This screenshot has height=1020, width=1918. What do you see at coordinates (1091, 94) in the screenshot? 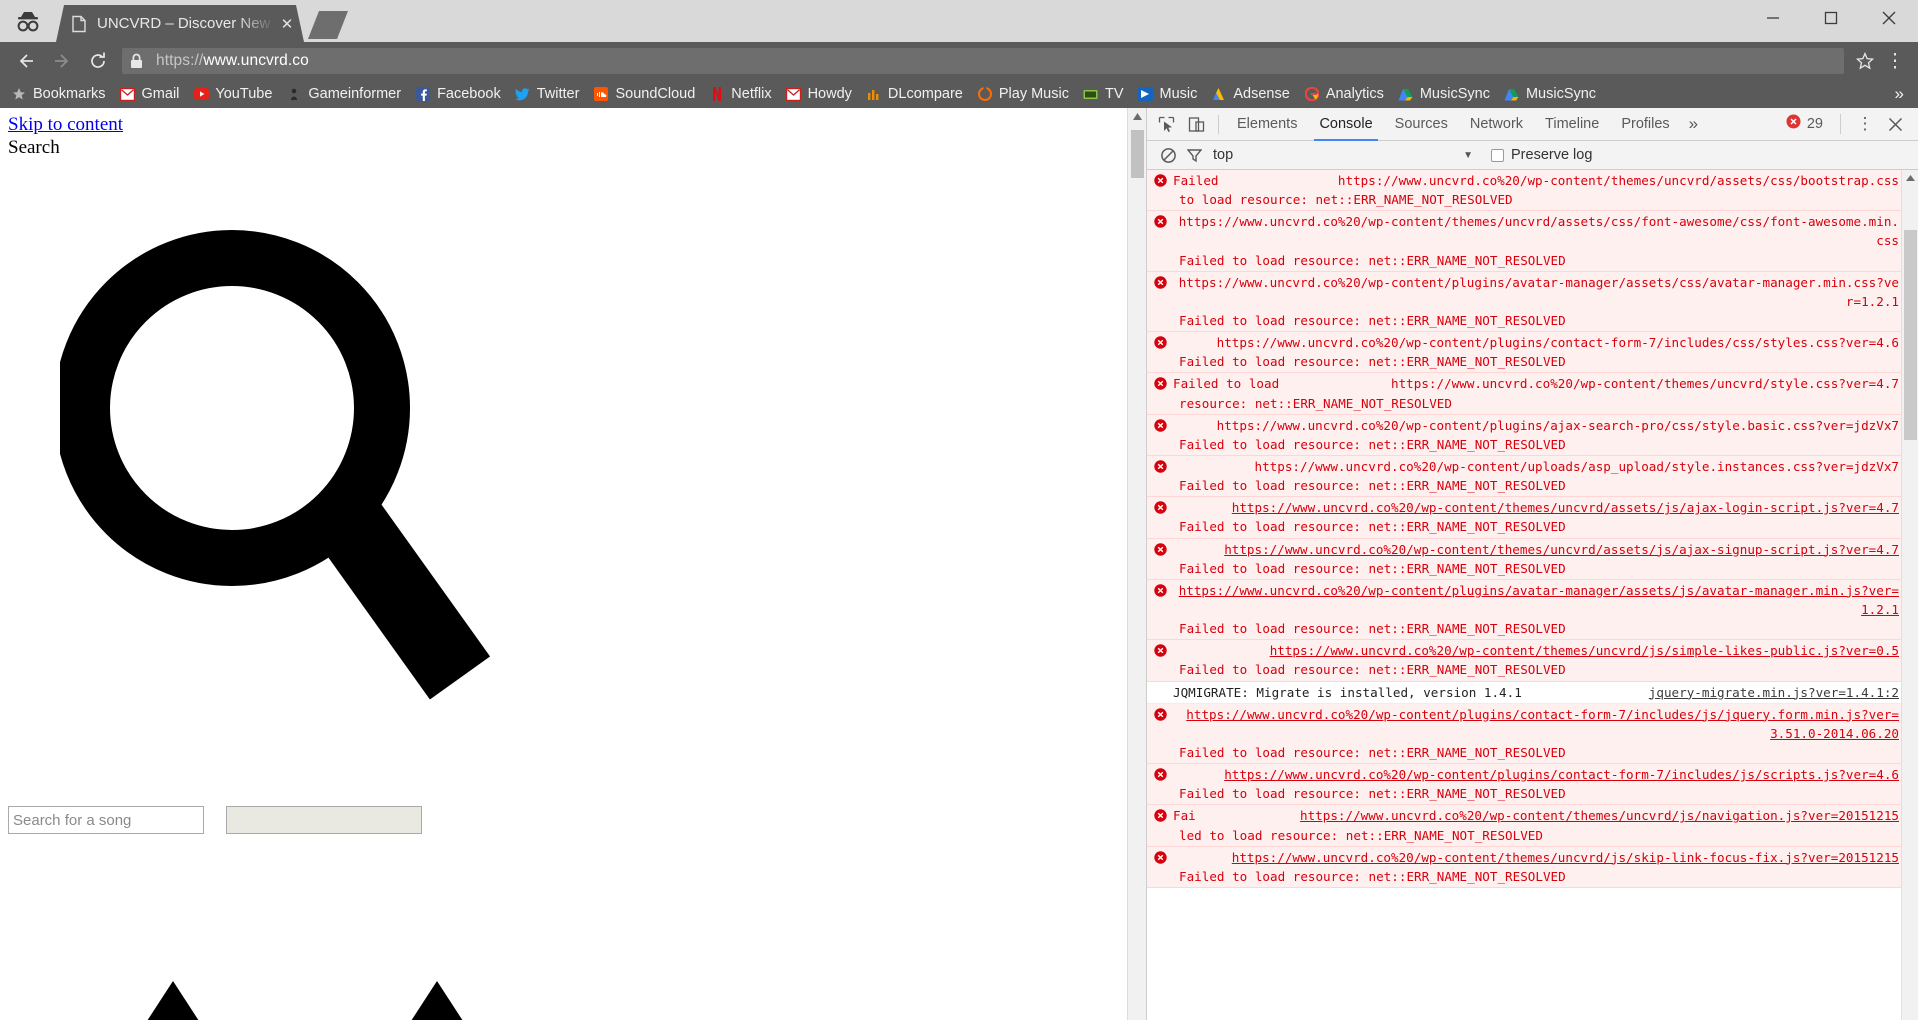
I see `tv-icon` at bounding box center [1091, 94].